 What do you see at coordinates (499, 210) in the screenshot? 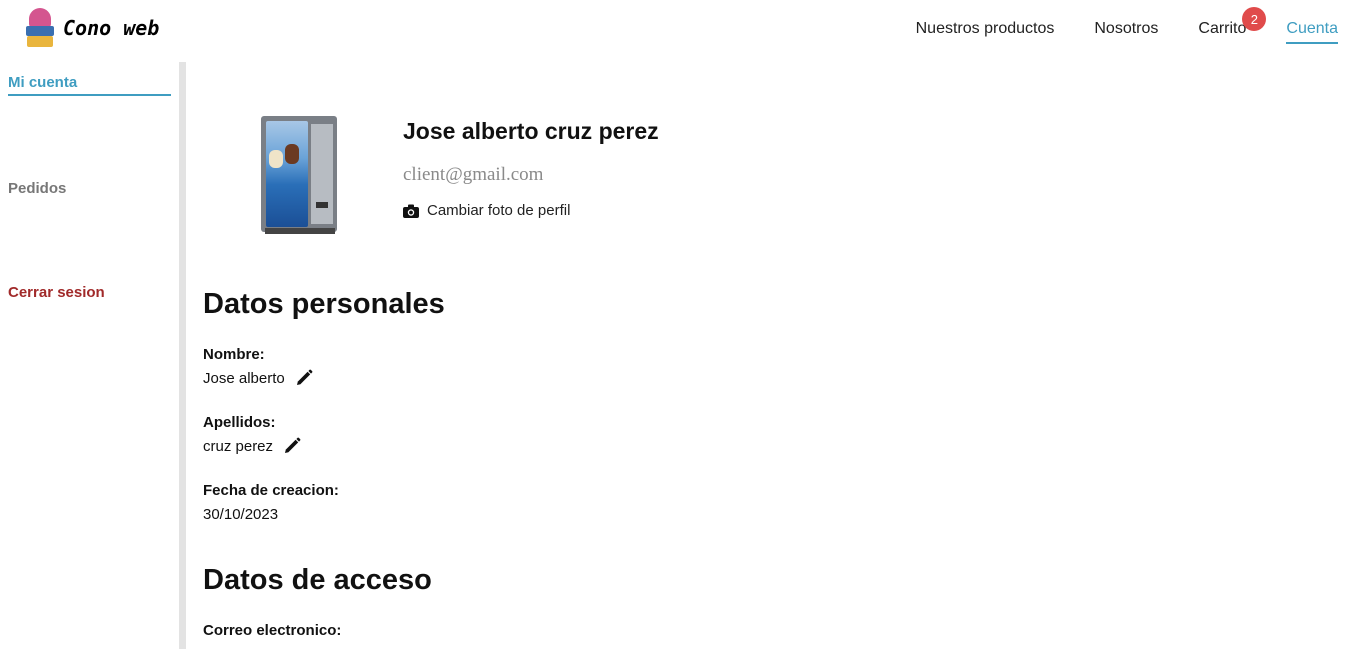
I see `change-photo-label: Cambiar foto de perfil` at bounding box center [499, 210].